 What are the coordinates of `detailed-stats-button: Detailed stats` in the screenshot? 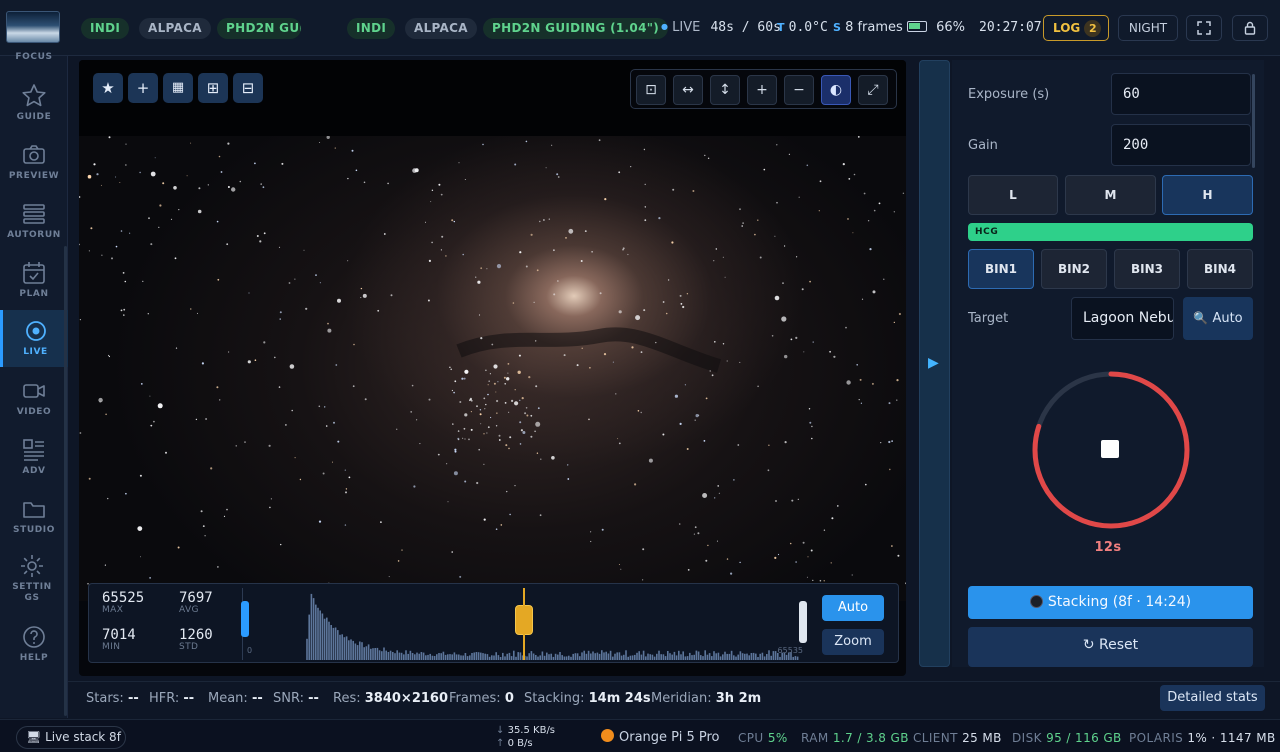 It's located at (1212, 698).